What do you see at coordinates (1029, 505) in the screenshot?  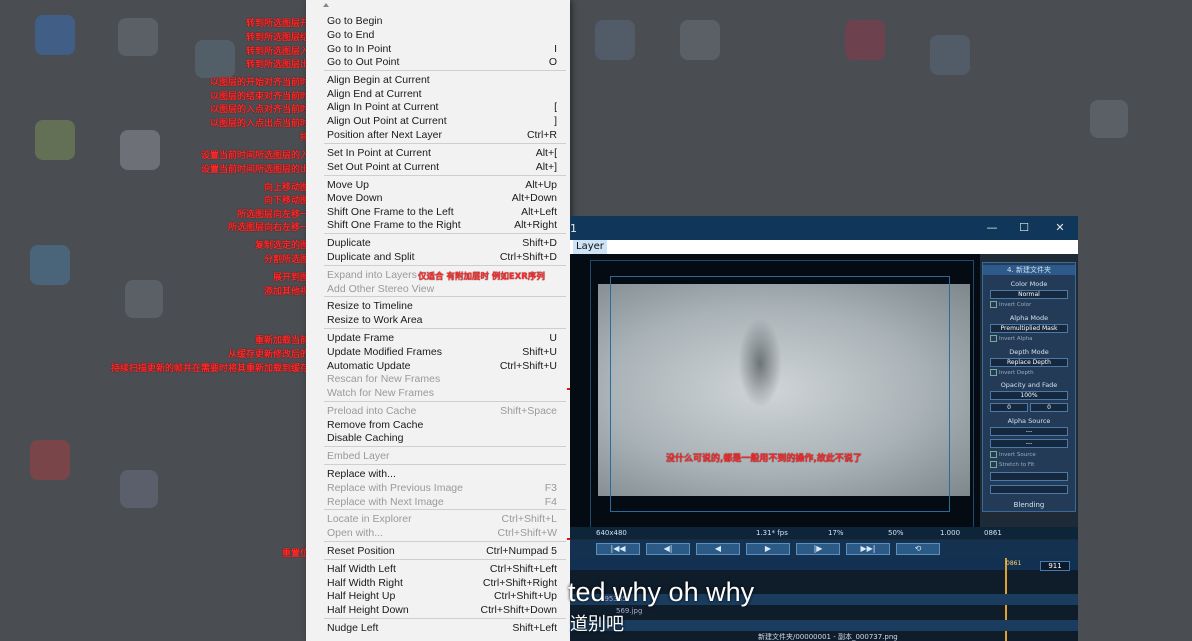 I see `blending-label: Blending` at bounding box center [1029, 505].